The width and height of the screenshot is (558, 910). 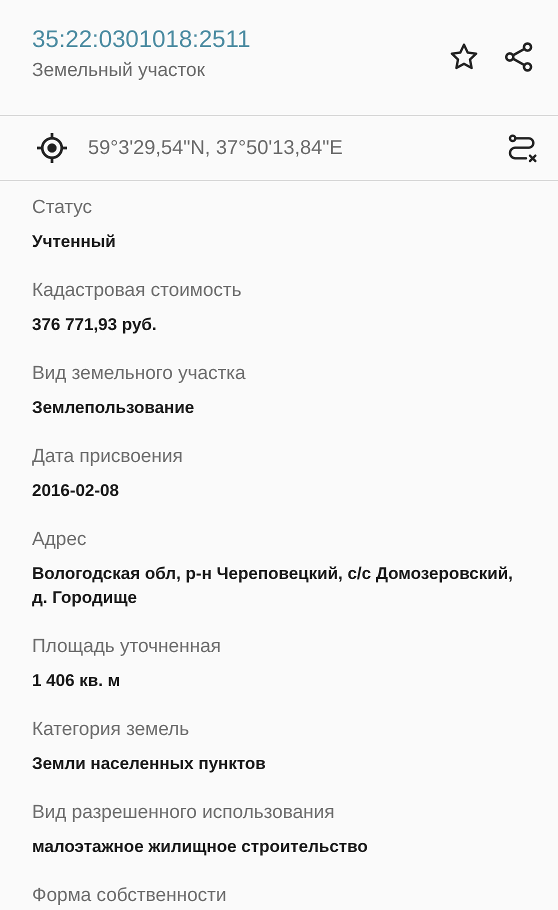 I want to click on field-value: 1 406 кв. м, so click(x=77, y=681).